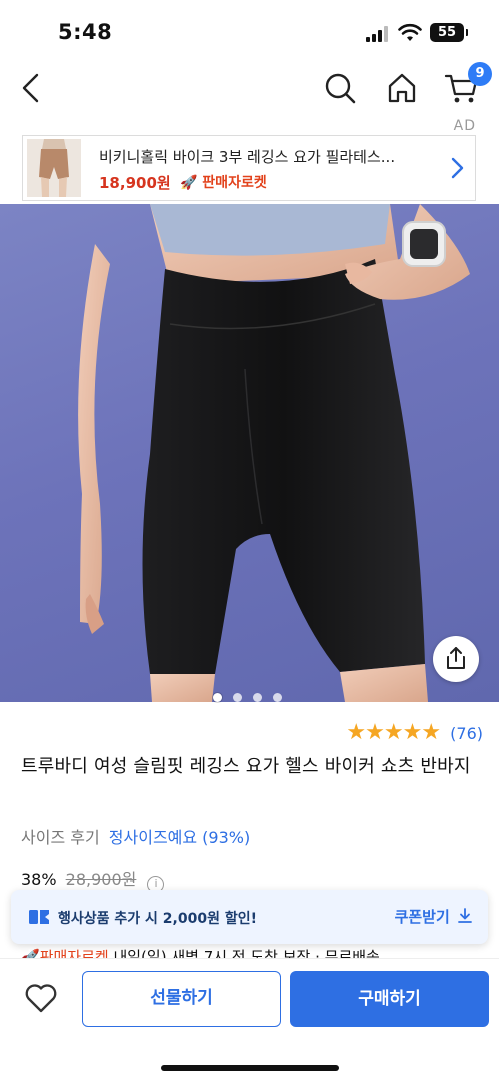 Image resolution: width=499 pixels, height=1080 pixels. What do you see at coordinates (179, 837) in the screenshot?
I see `size-review-value: 정사이즈예요 (93%)` at bounding box center [179, 837].